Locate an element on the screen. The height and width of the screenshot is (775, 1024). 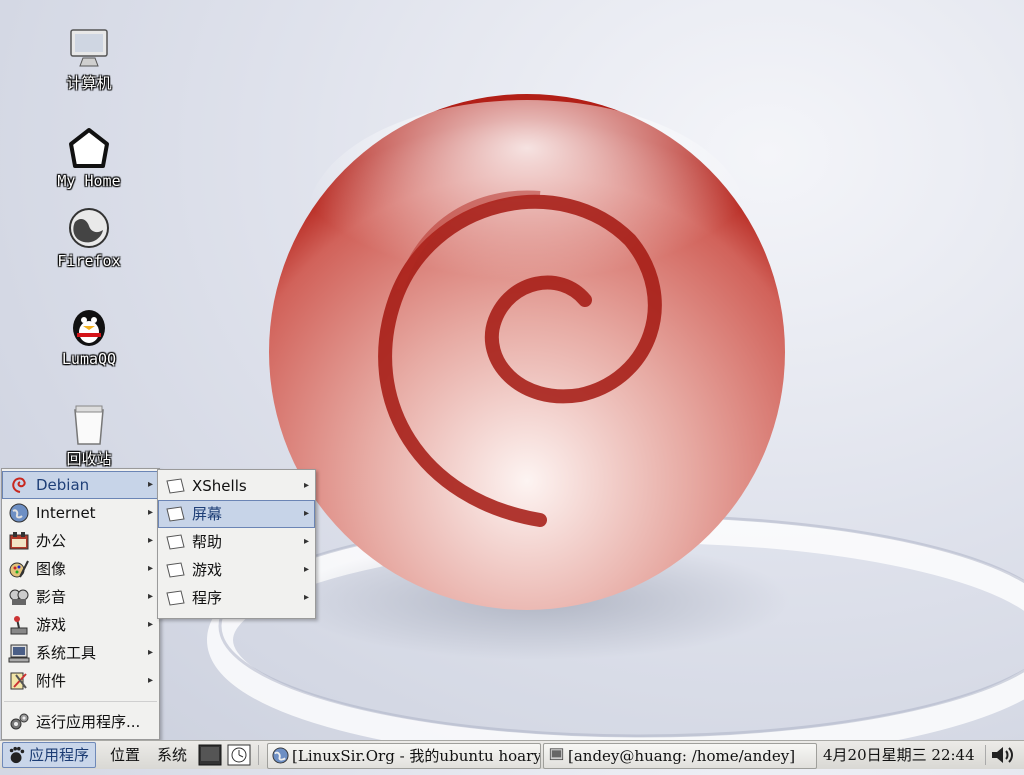
menu-item-office: 办公 ▸ is located at coordinates (80, 541).